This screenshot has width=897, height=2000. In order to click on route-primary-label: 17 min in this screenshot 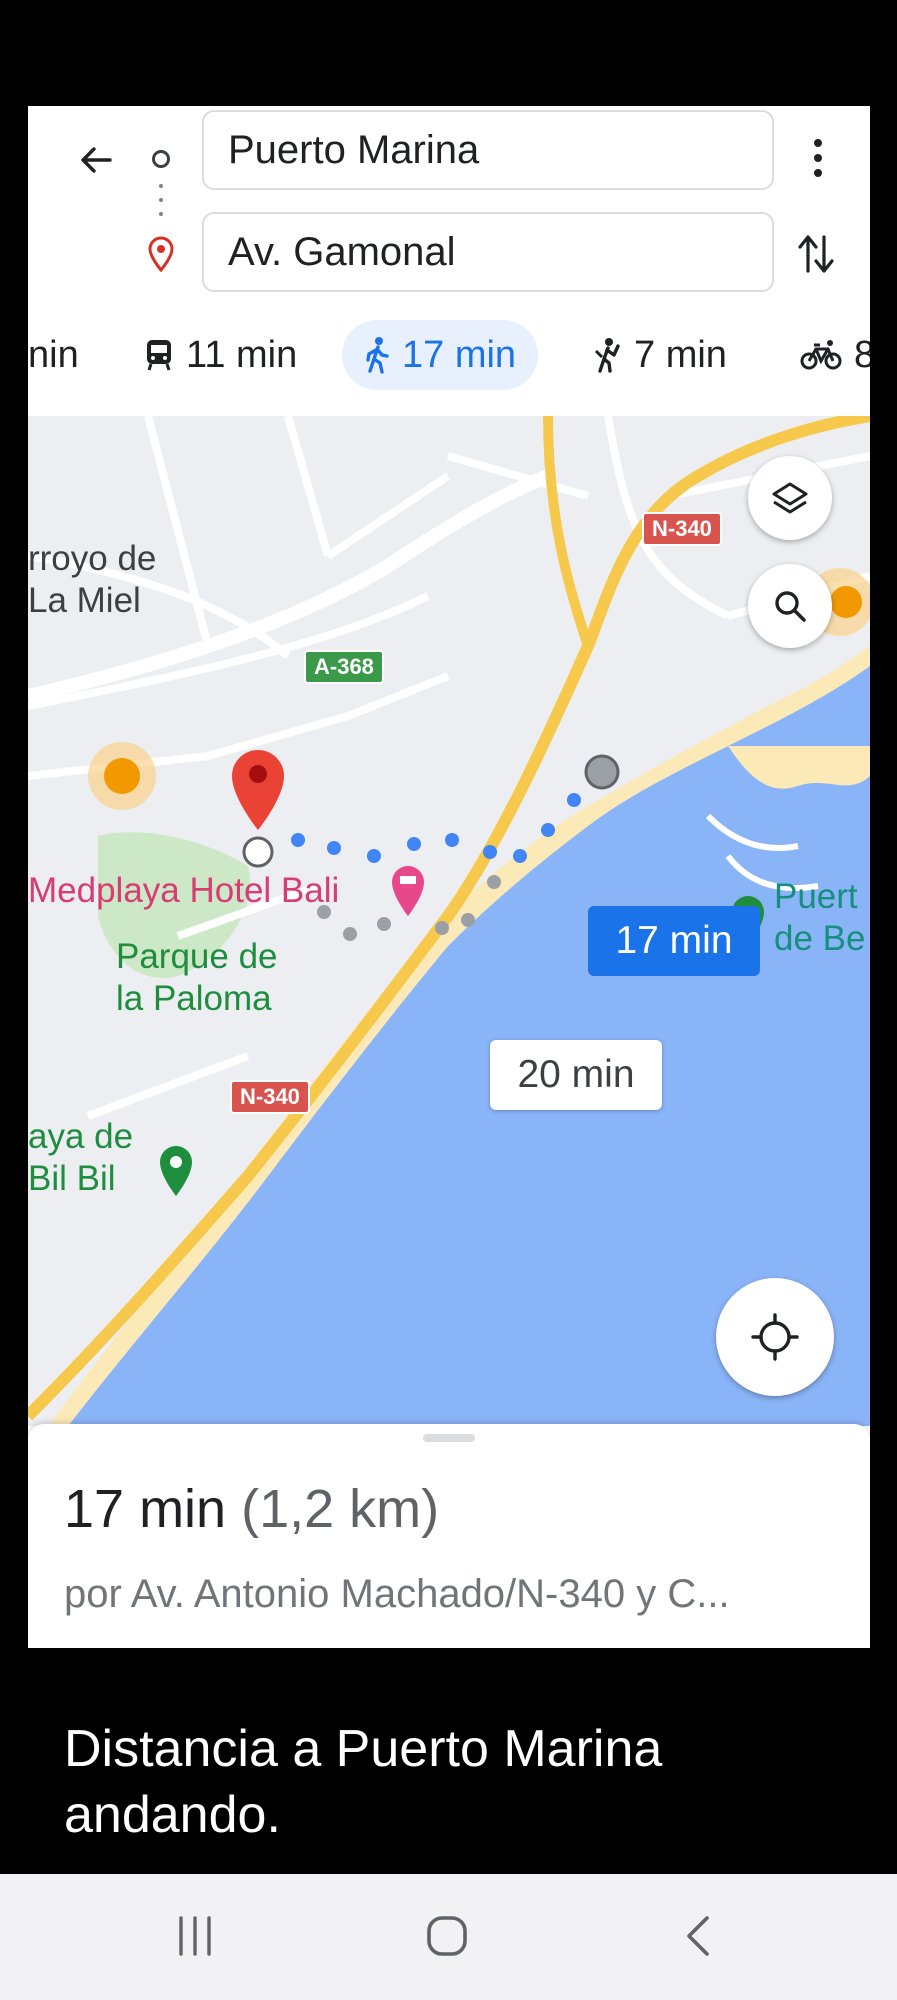, I will do `click(674, 941)`.